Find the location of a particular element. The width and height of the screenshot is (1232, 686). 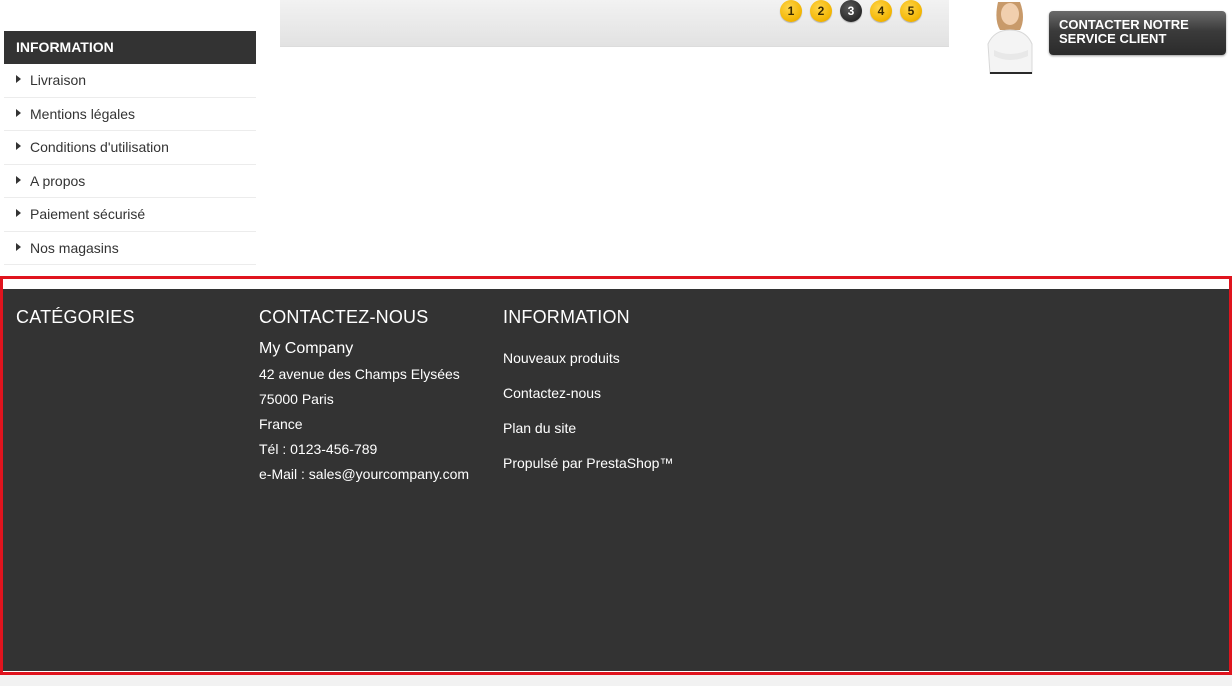

contact-phone: Tél : 0123-456-789 is located at coordinates (318, 449).